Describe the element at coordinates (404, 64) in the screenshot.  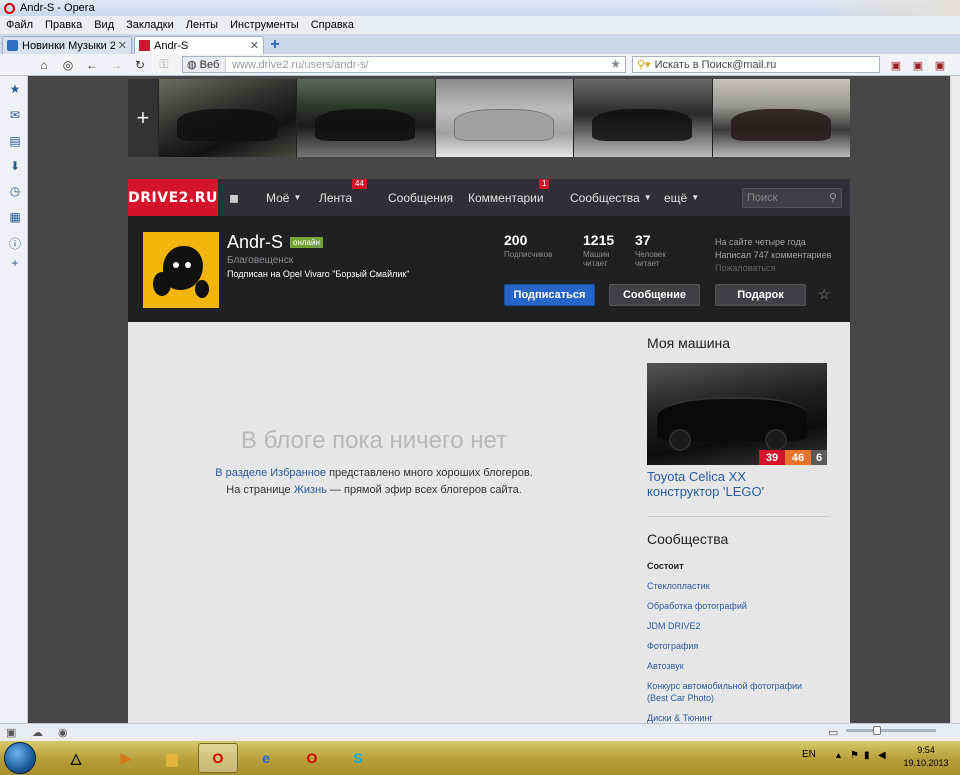
I see `address-bar: ◍ Веб www.drive2.ru/users/andr-s/ ★` at that location.